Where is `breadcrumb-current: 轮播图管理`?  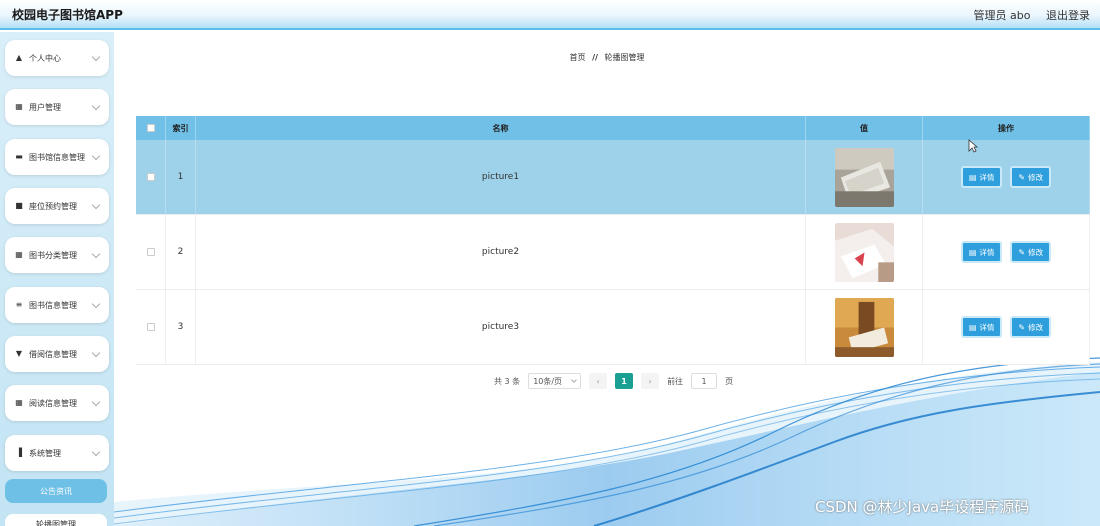 breadcrumb-current: 轮播图管理 is located at coordinates (624, 57).